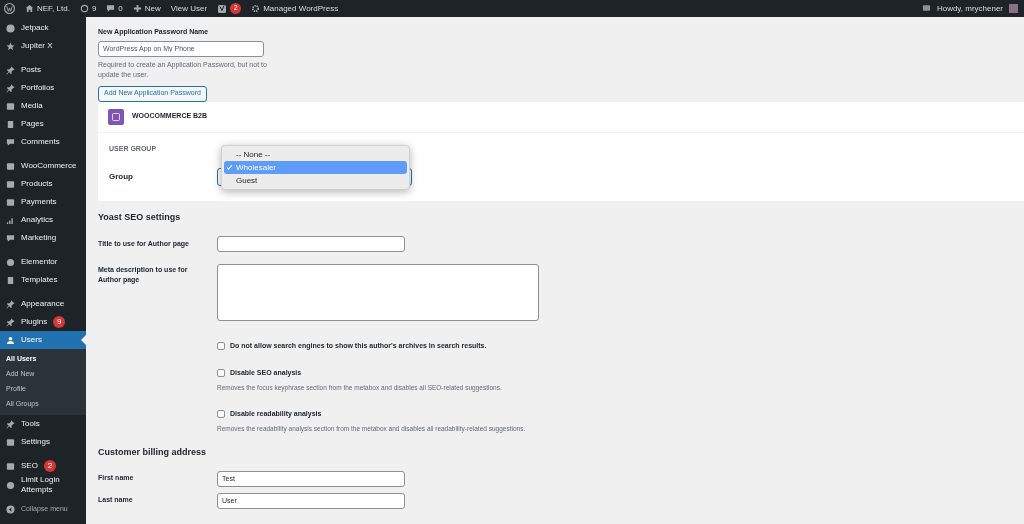  I want to click on section-heading: Yoast SEO settings, so click(139, 217).